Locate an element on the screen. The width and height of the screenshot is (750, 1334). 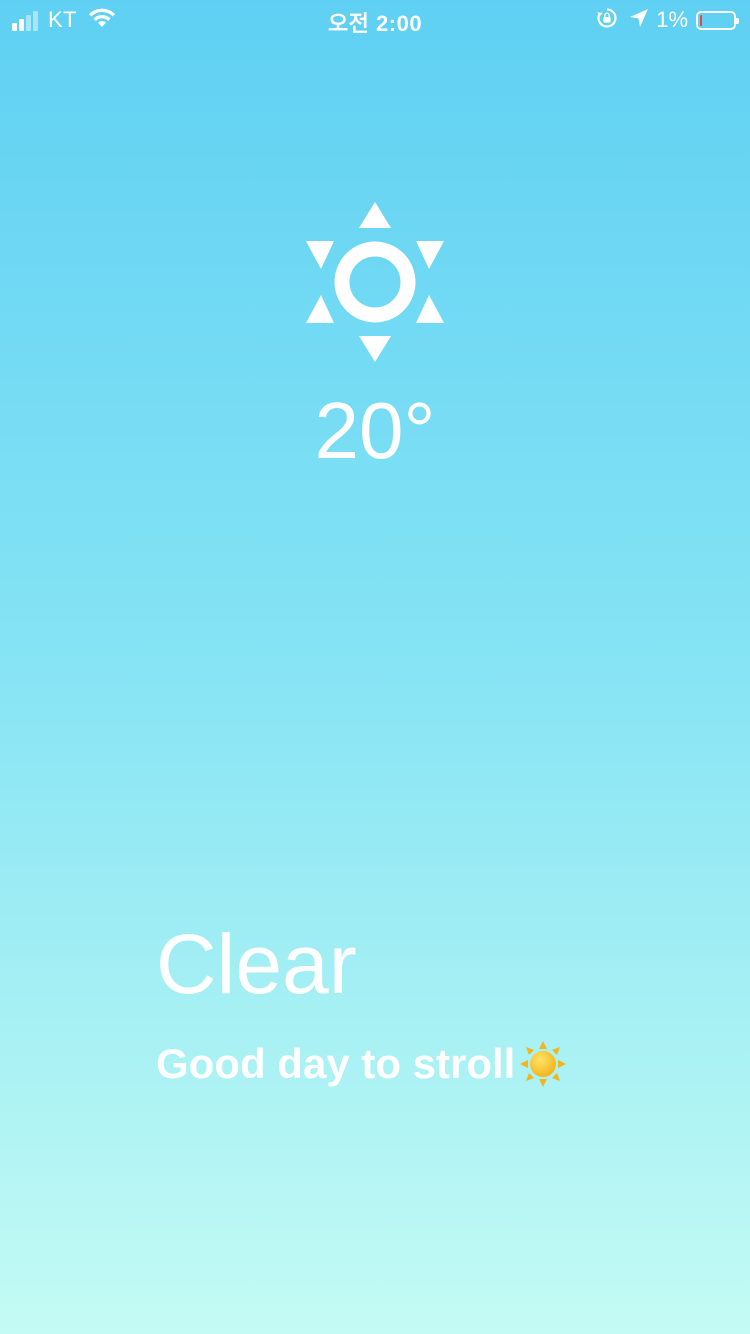
weather-condition: Clear is located at coordinates (256, 964).